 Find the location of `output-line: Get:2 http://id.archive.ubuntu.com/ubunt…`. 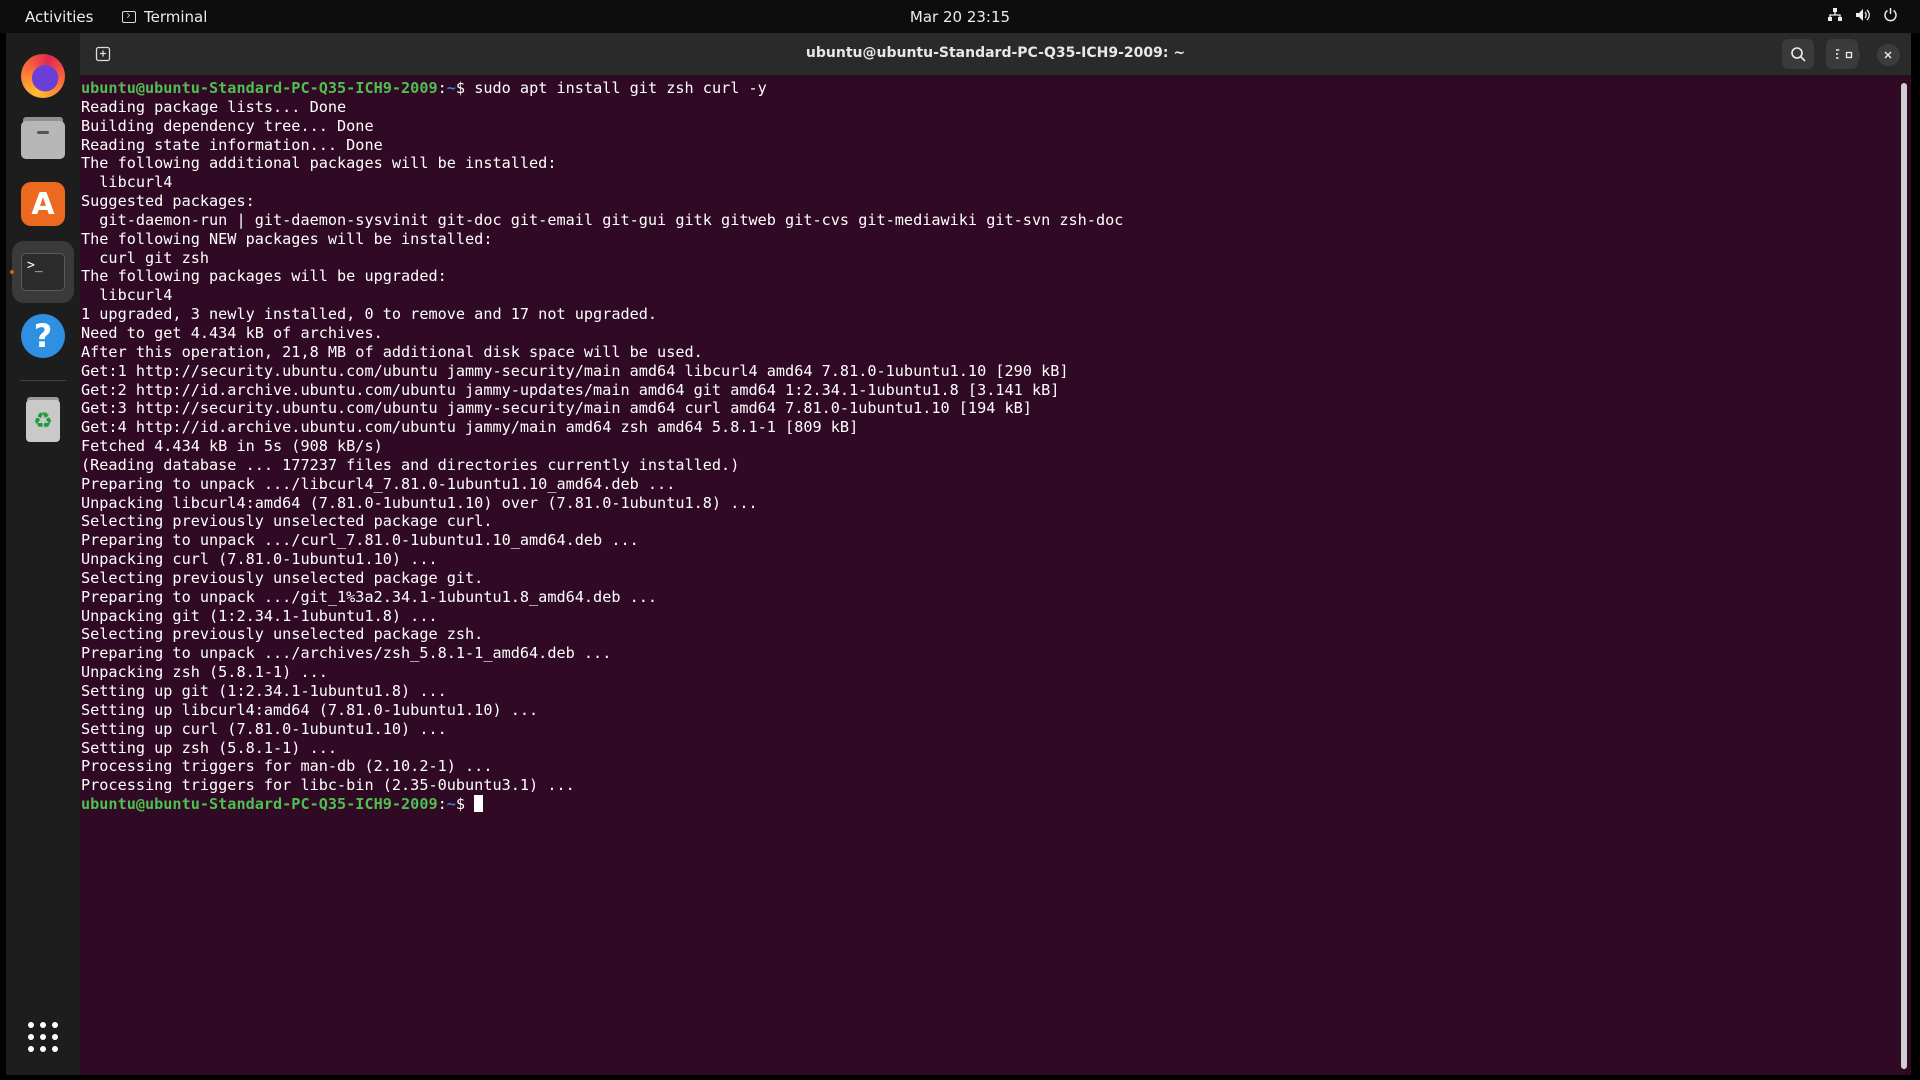

output-line: Get:2 http://id.archive.ubuntu.com/ubunt… is located at coordinates (570, 389).